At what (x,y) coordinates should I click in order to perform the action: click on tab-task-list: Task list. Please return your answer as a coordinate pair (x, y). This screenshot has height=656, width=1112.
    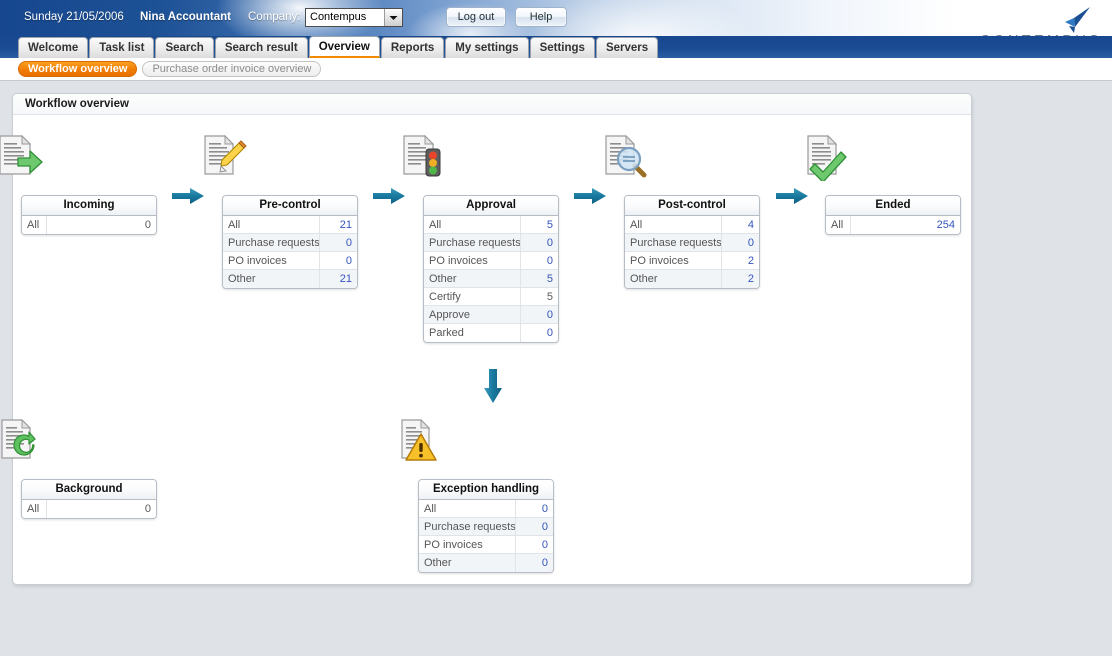
    Looking at the image, I should click on (122, 47).